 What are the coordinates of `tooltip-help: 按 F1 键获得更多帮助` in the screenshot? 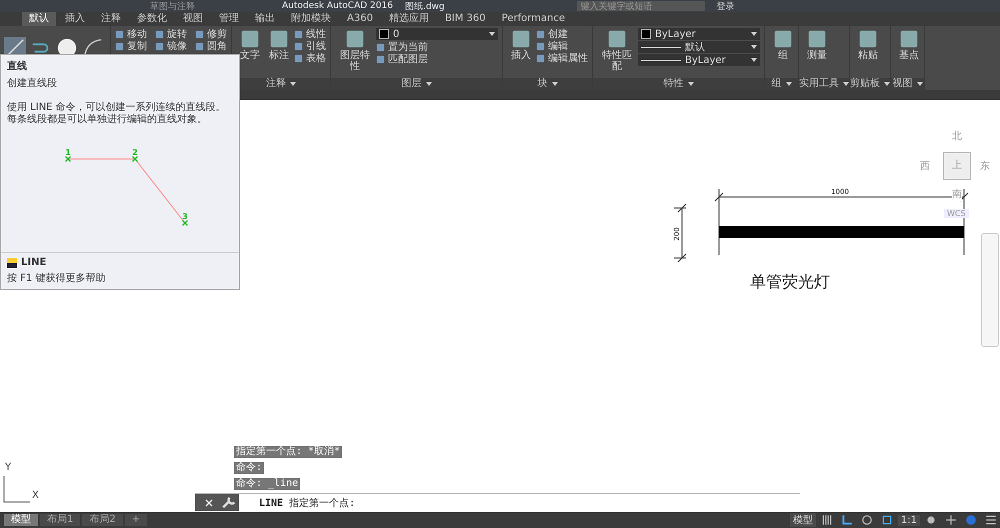 It's located at (56, 278).